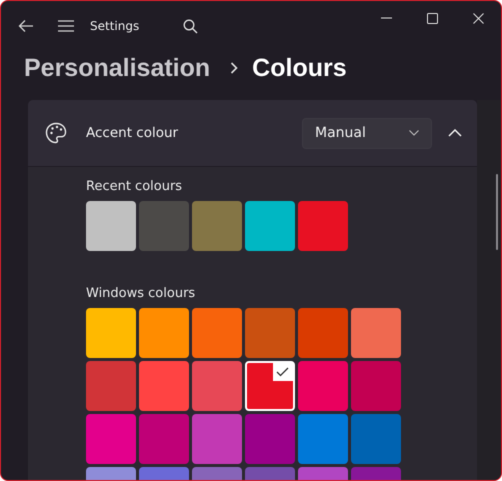 Image resolution: width=502 pixels, height=481 pixels. What do you see at coordinates (115, 26) in the screenshot?
I see `window-title: Settings` at bounding box center [115, 26].